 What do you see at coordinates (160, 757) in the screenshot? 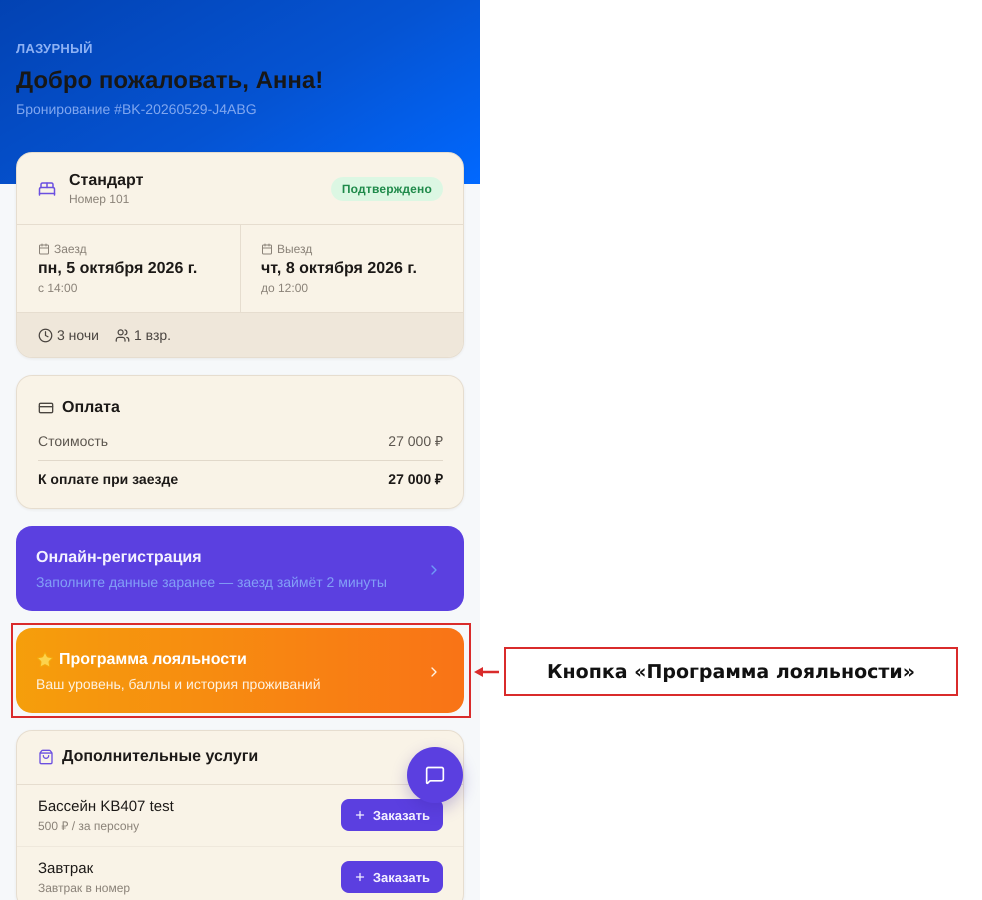
I see `section-title: Дополнительные услуги` at bounding box center [160, 757].